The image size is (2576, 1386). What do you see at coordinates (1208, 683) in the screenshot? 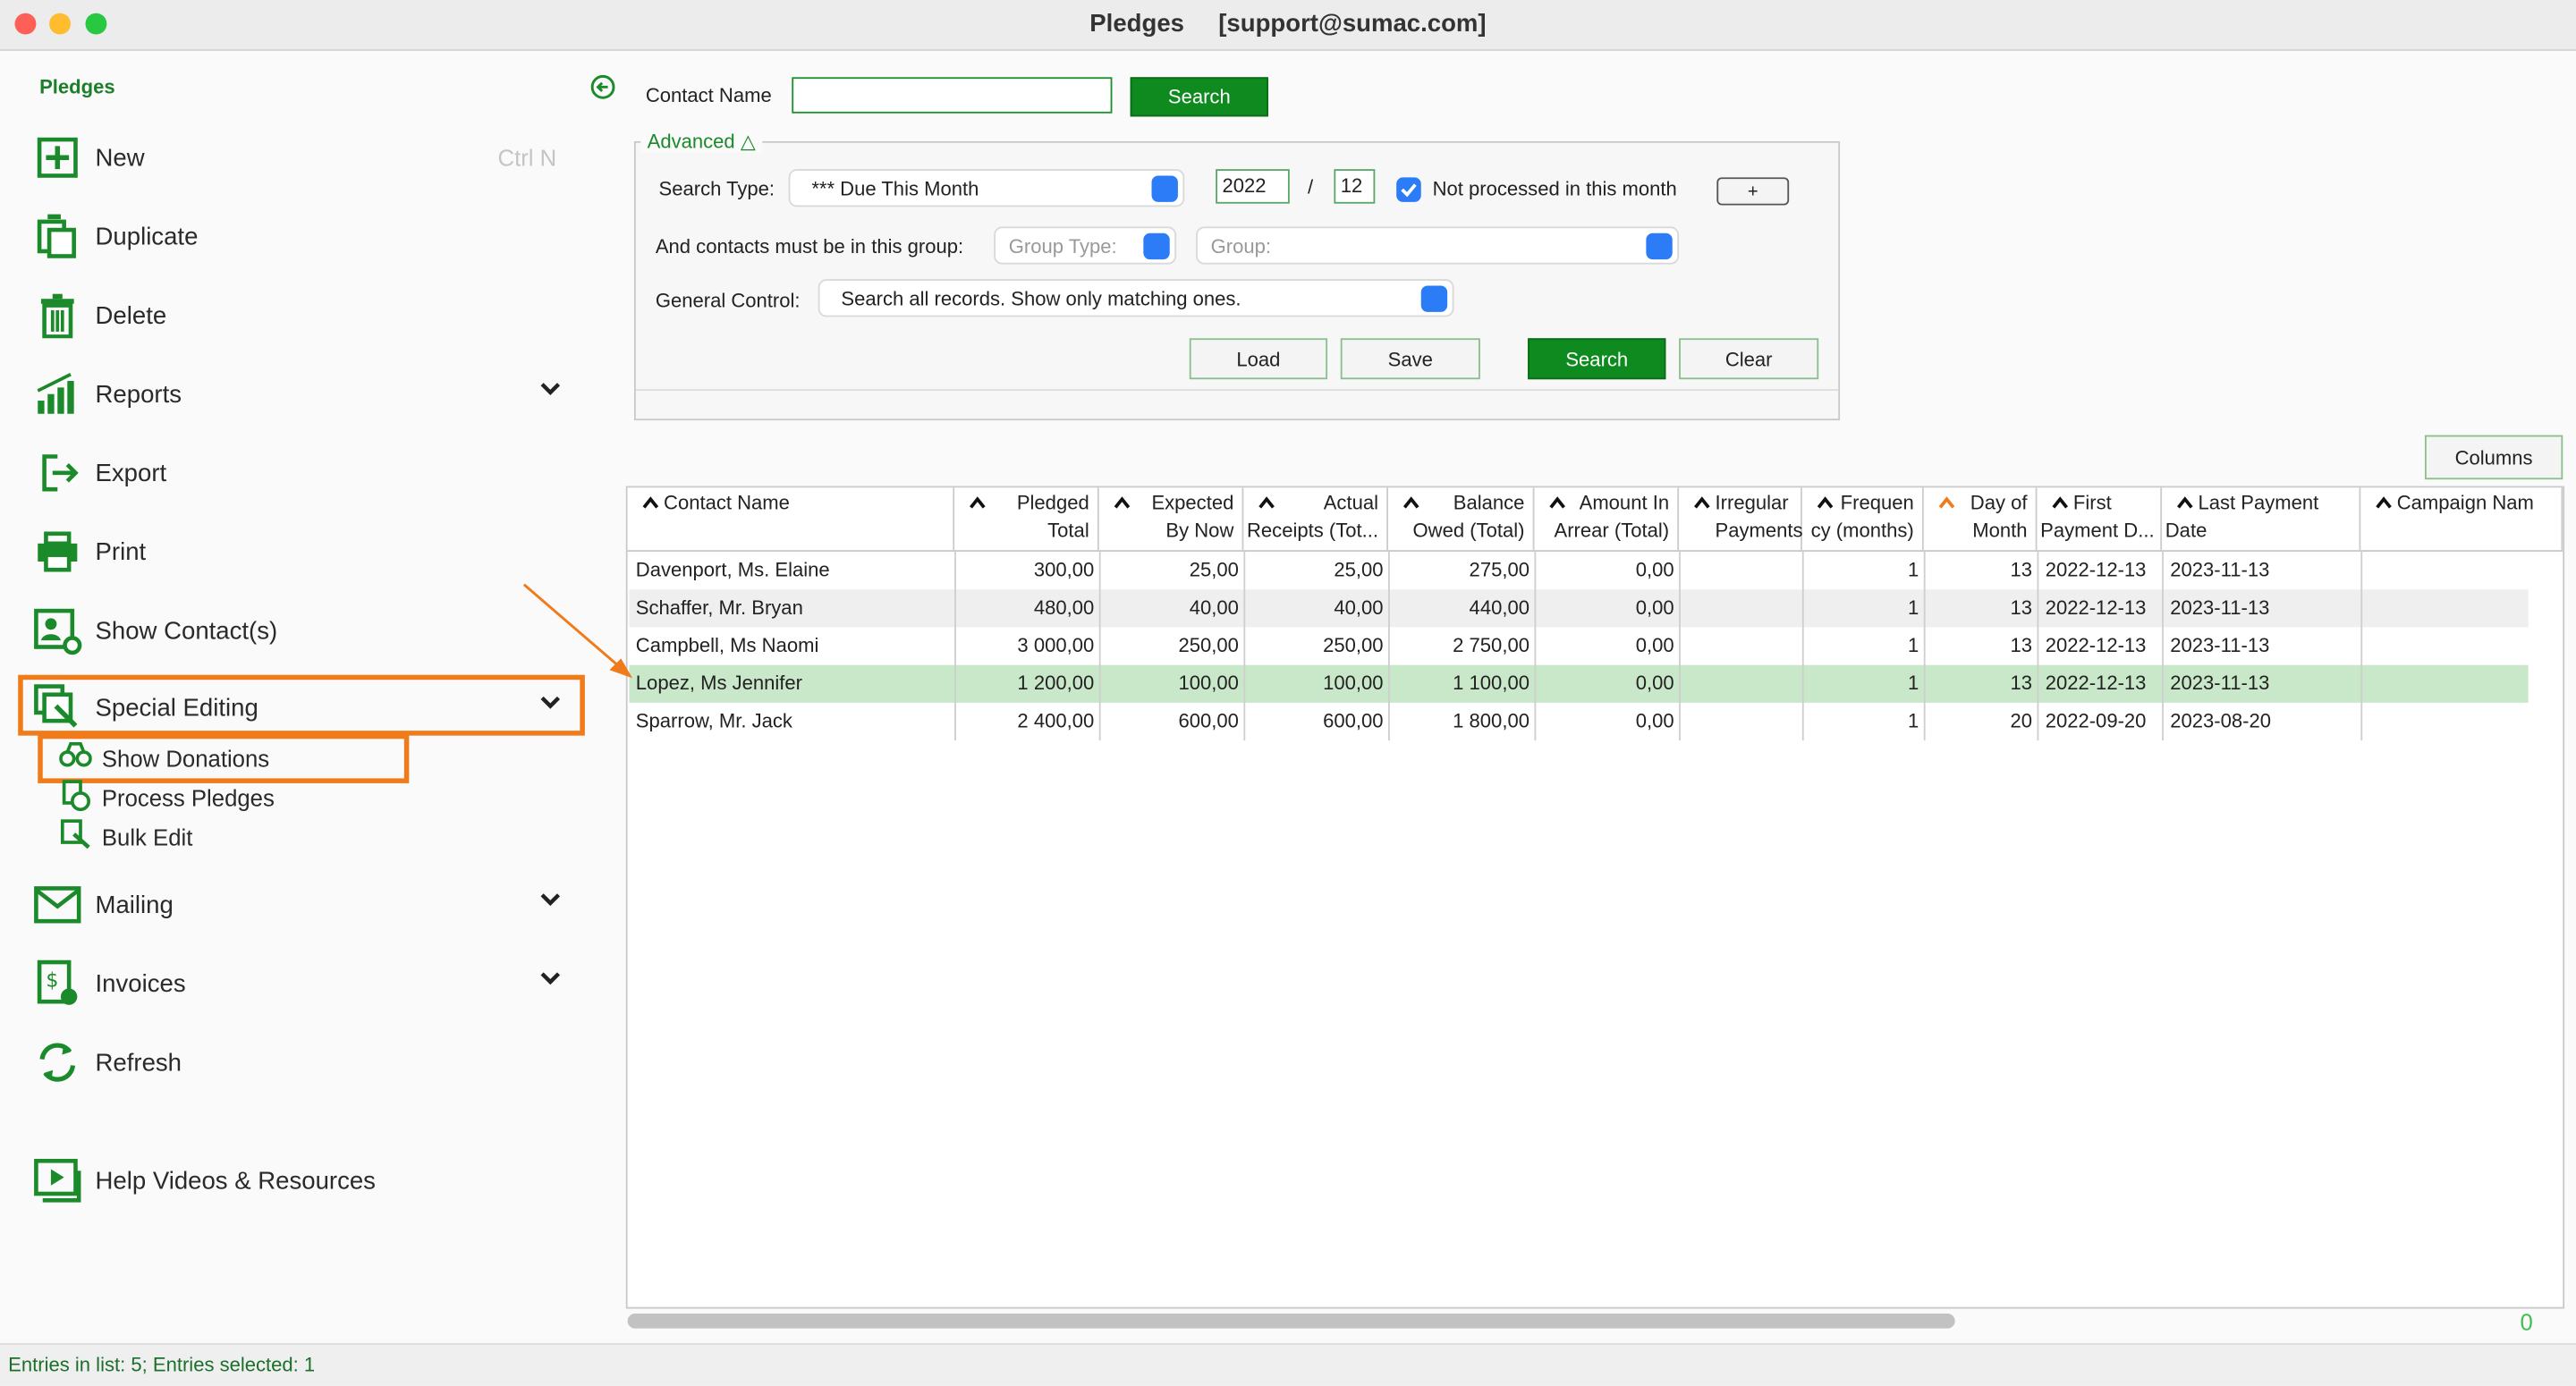
I see `cell-expected-by-now: 100,00` at bounding box center [1208, 683].